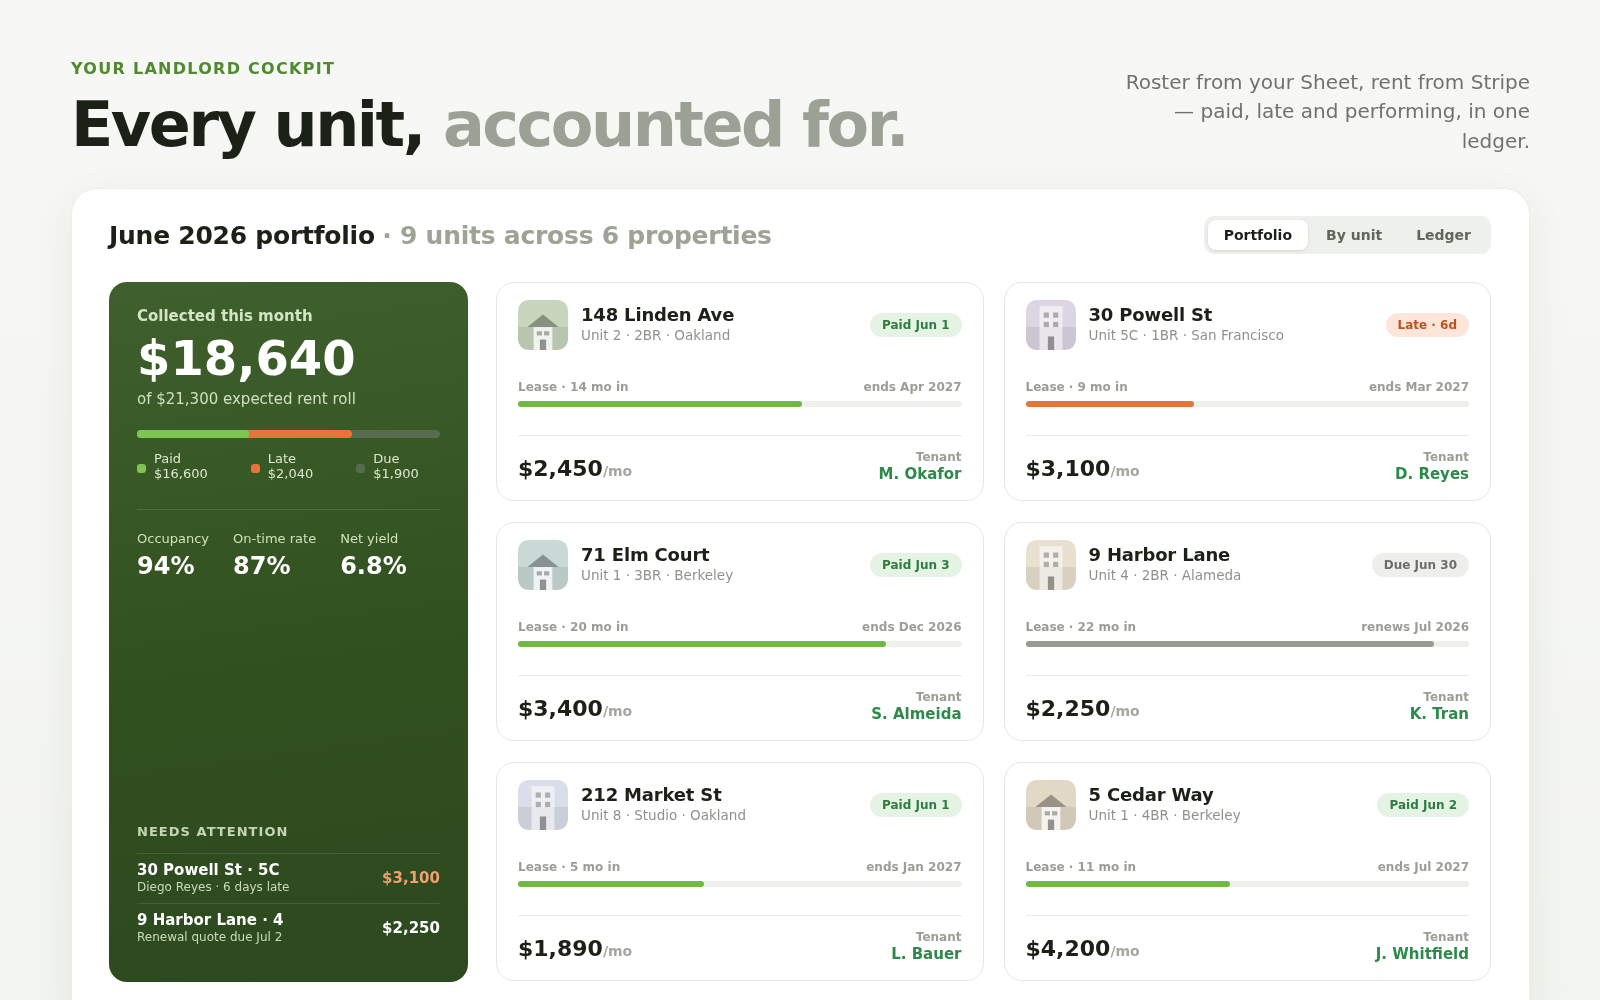 Image resolution: width=1600 pixels, height=1000 pixels. What do you see at coordinates (1423, 867) in the screenshot?
I see `lease-term: ends Jul 2027` at bounding box center [1423, 867].